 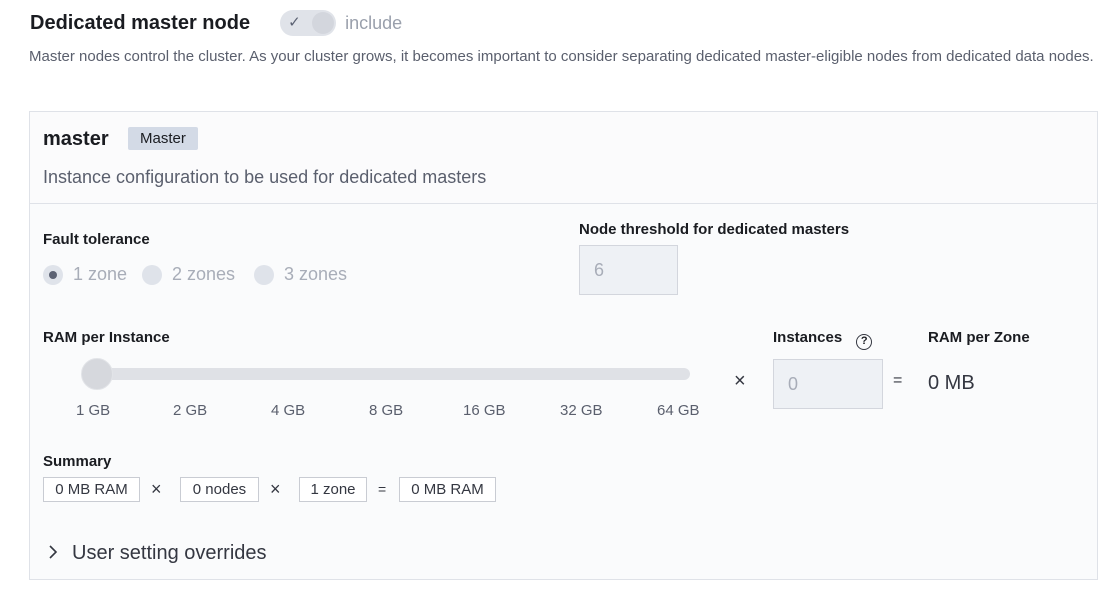 I want to click on radio-2-zones: 2 zones, so click(x=188, y=274).